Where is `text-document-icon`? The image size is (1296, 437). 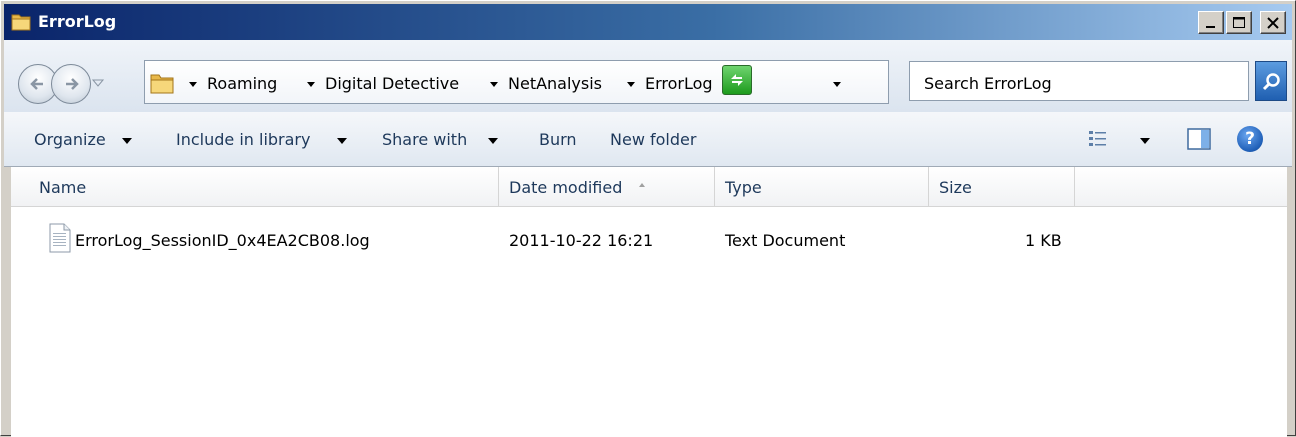
text-document-icon is located at coordinates (60, 238).